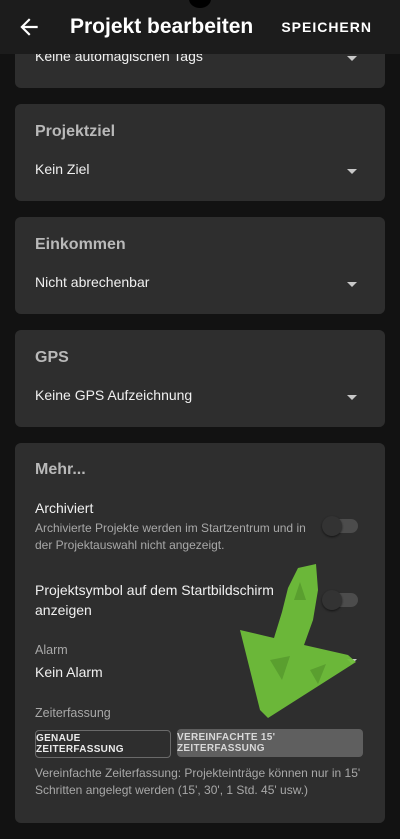 The width and height of the screenshot is (400, 839). Describe the element at coordinates (52, 357) in the screenshot. I see `gps-card-title: GPS` at that location.